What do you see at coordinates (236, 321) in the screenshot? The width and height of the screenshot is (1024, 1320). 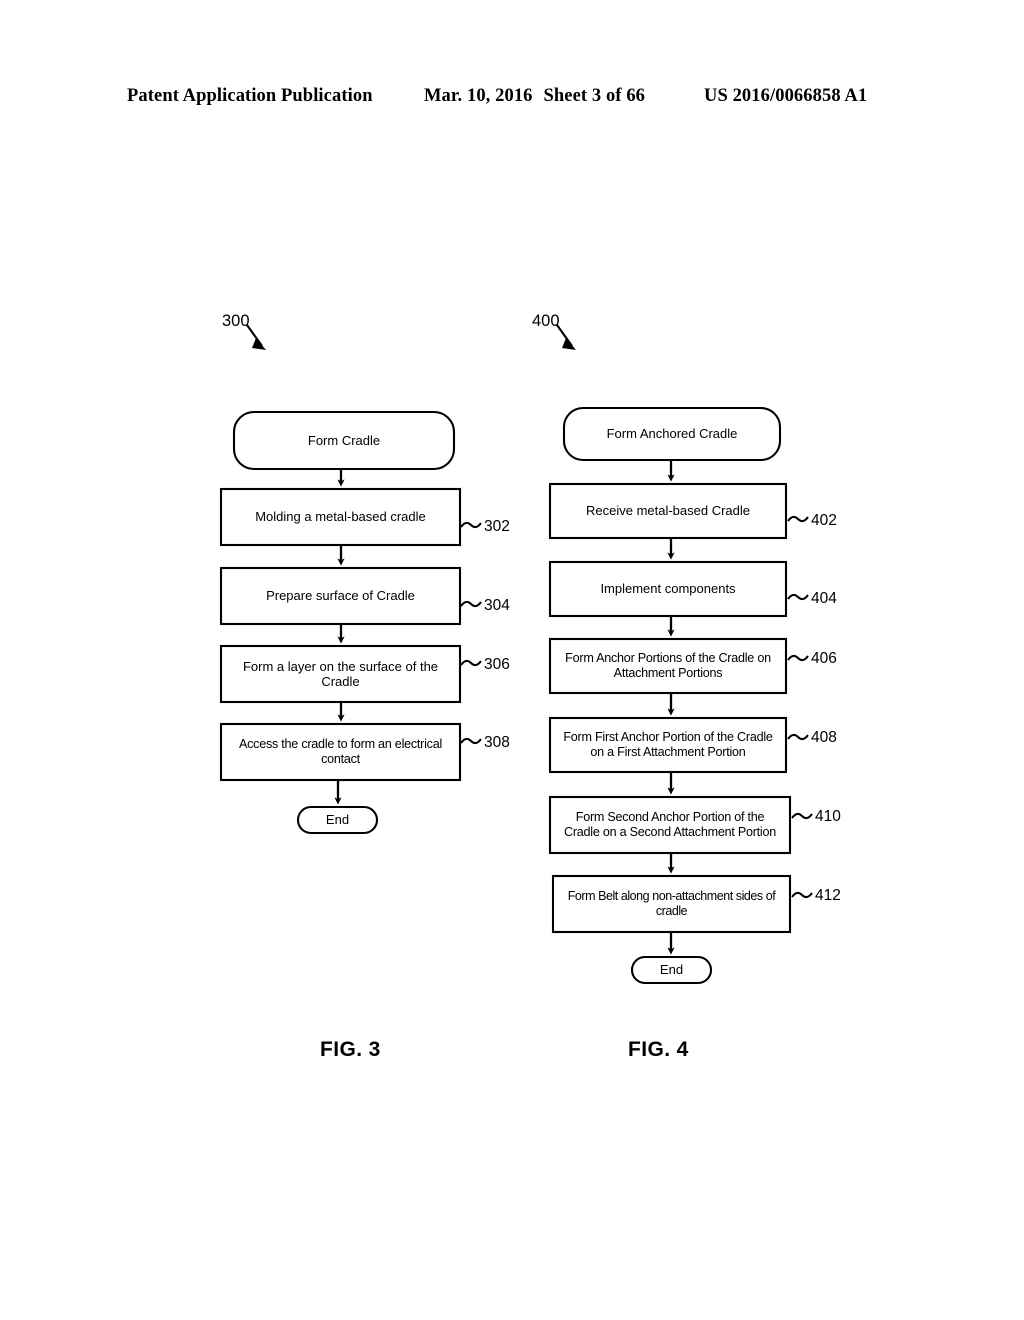 I see `fig3-flow-label: 300` at bounding box center [236, 321].